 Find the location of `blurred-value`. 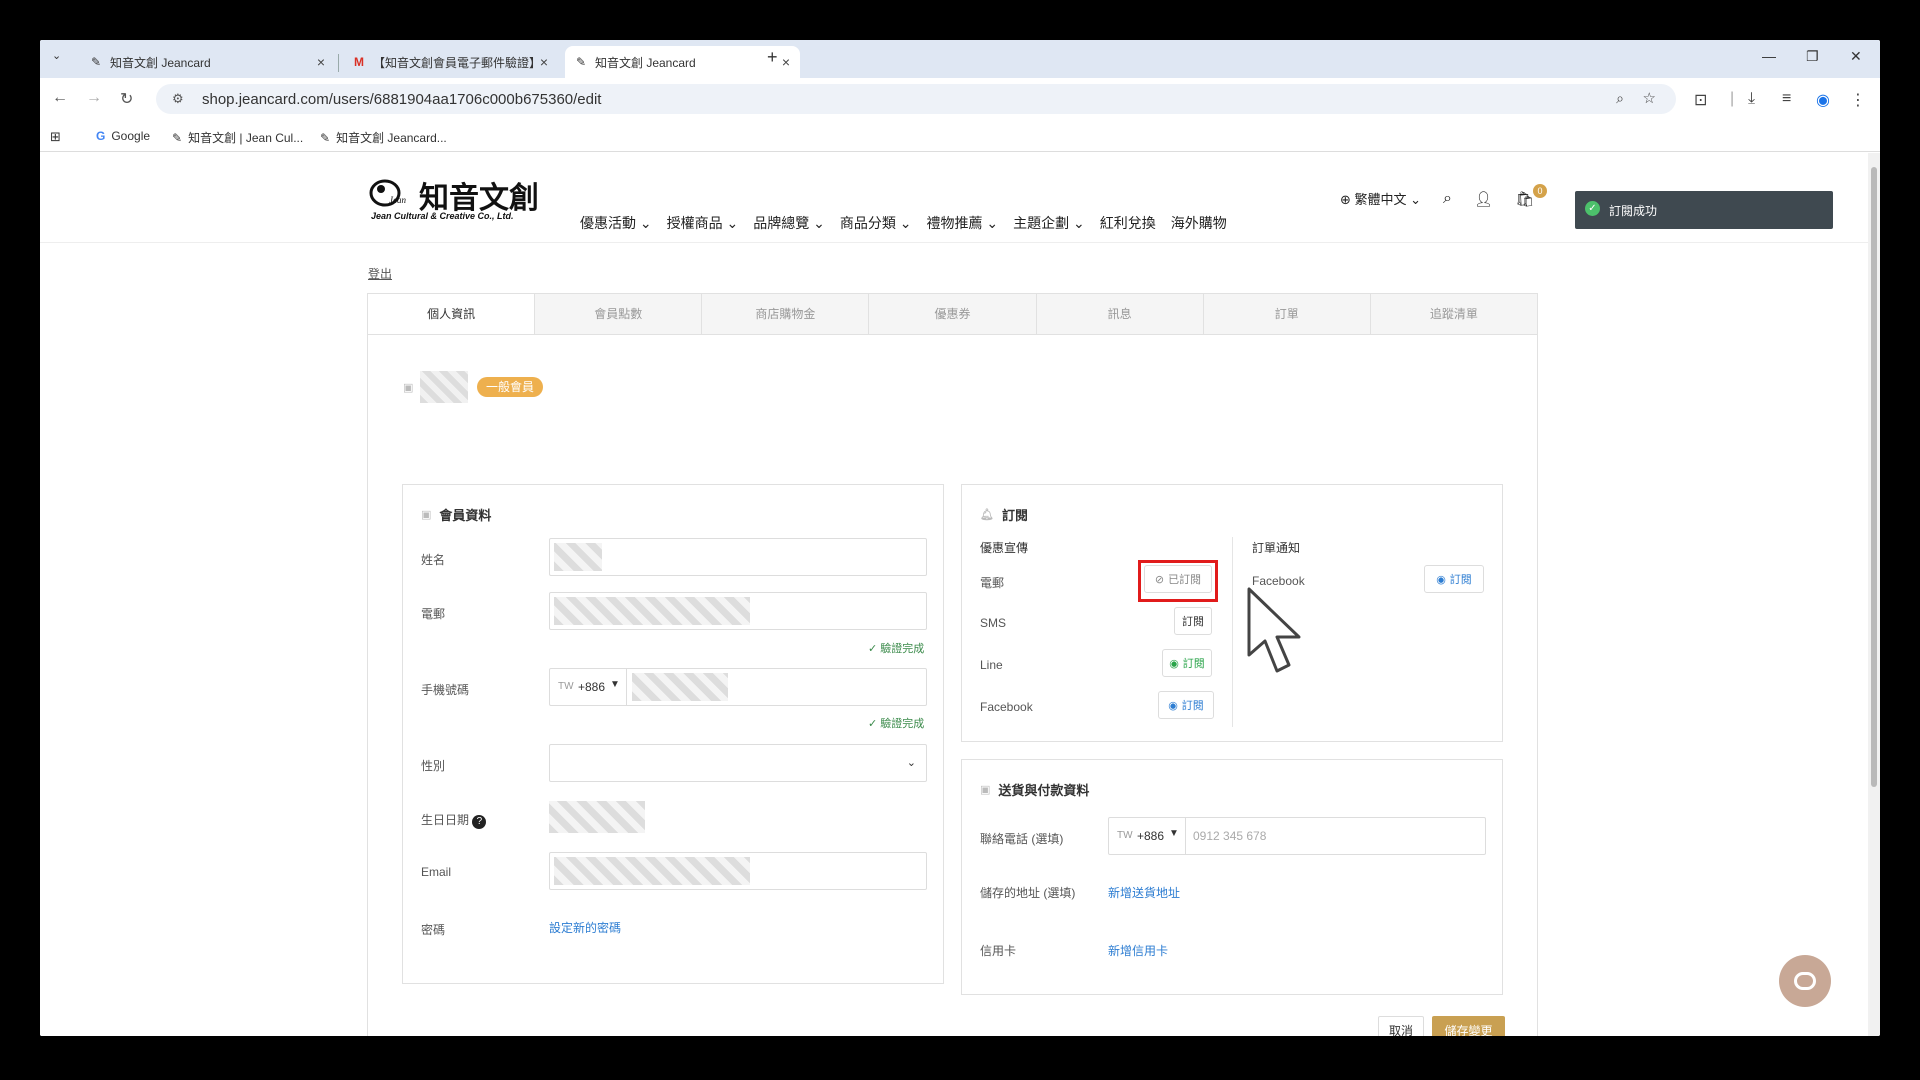

blurred-value is located at coordinates (578, 557).